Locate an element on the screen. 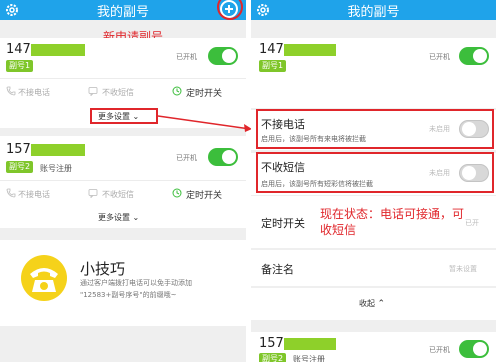 The height and width of the screenshot is (362, 496). status-annotation-line-2: 收短信 is located at coordinates (338, 230).